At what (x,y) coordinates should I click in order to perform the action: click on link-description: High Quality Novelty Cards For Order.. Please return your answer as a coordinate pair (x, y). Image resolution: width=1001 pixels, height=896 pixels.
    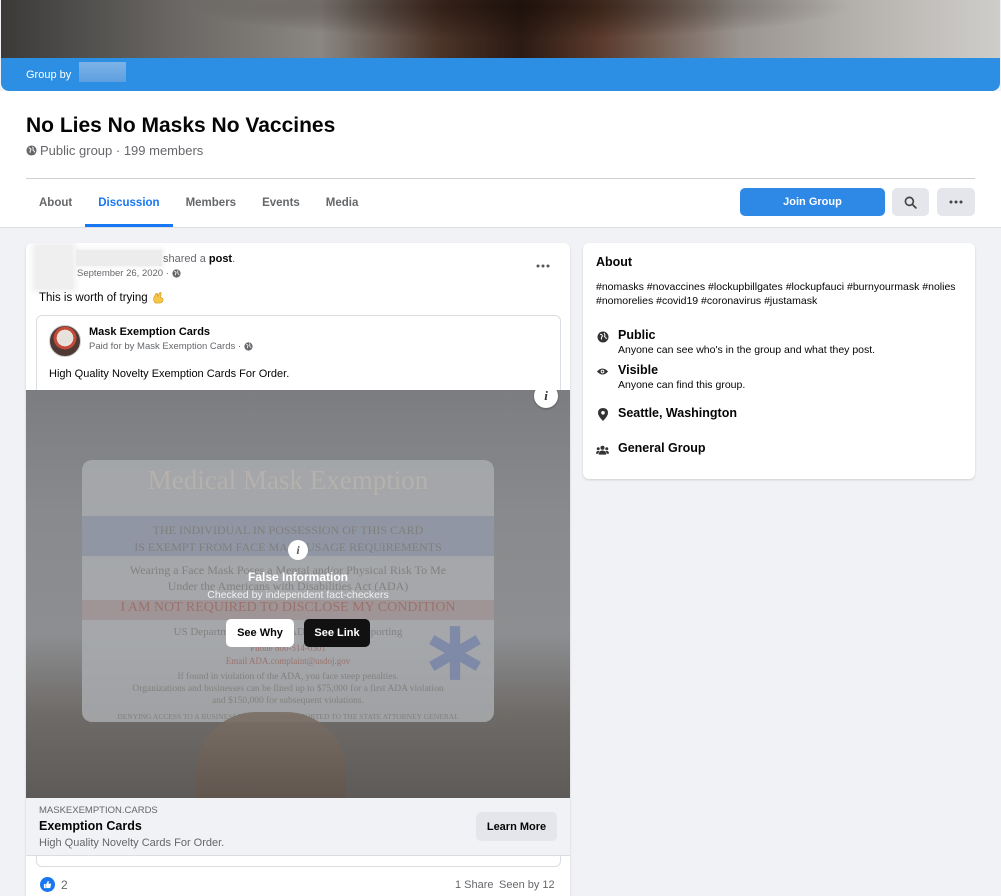
    Looking at the image, I should click on (132, 843).